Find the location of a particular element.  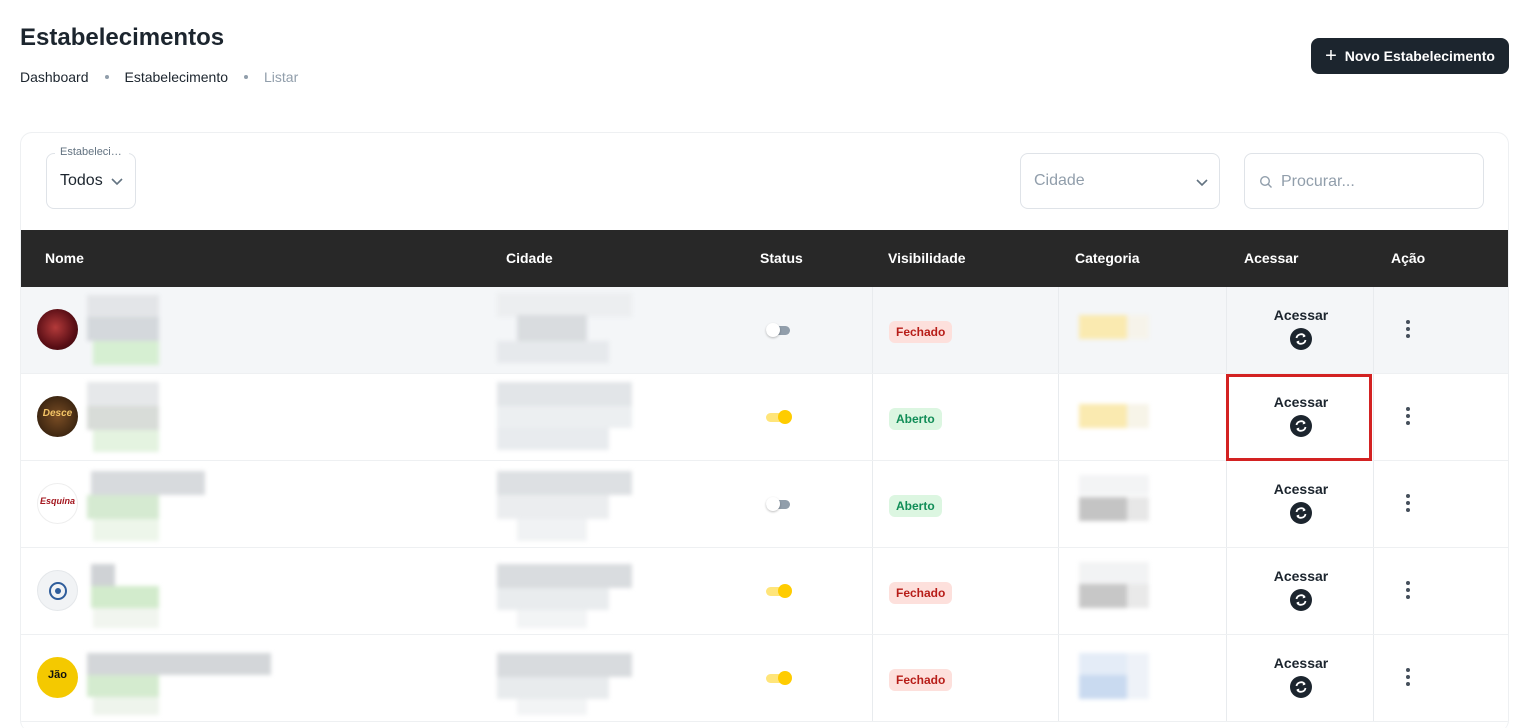

breadcrumb-dashboard: Dashboard is located at coordinates (54, 77).